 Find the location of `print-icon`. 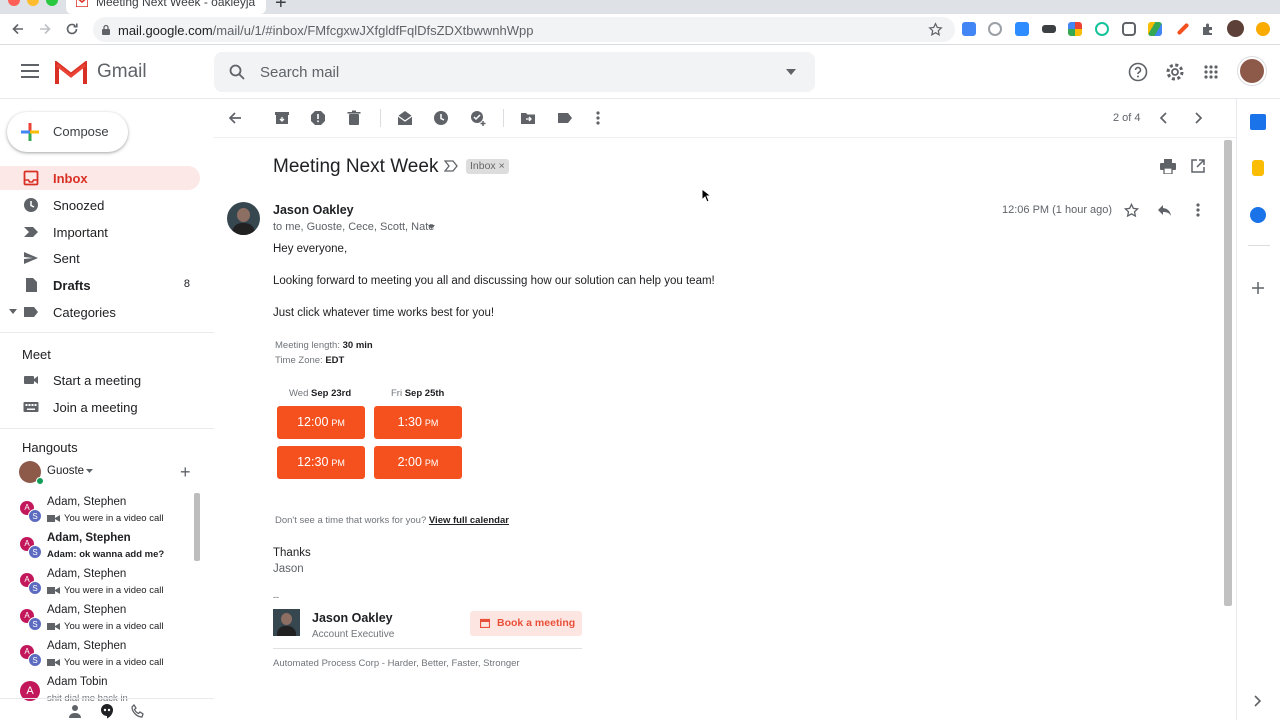

print-icon is located at coordinates (1168, 166).